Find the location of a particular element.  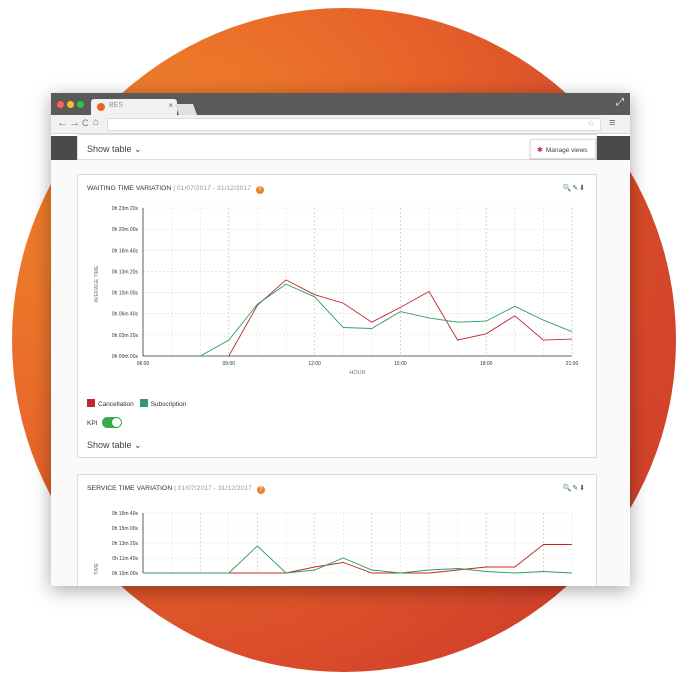

home-icon: ⌂ is located at coordinates (96, 122).